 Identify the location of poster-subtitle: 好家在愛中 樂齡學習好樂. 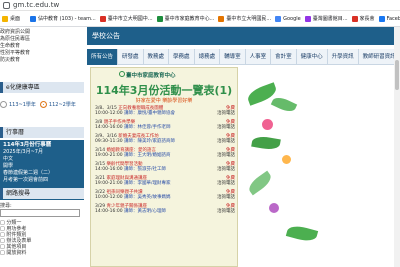
(164, 101).